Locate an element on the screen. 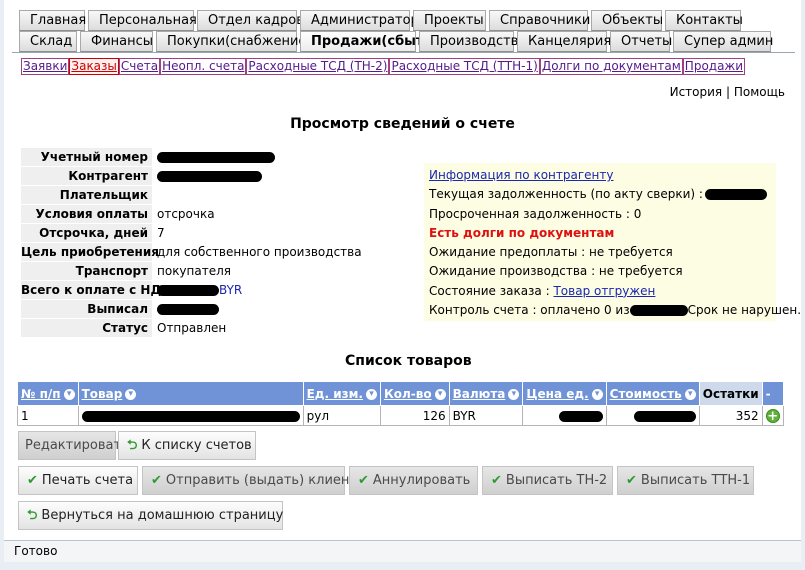 The height and width of the screenshot is (570, 805). field-value: 7 is located at coordinates (161, 233).